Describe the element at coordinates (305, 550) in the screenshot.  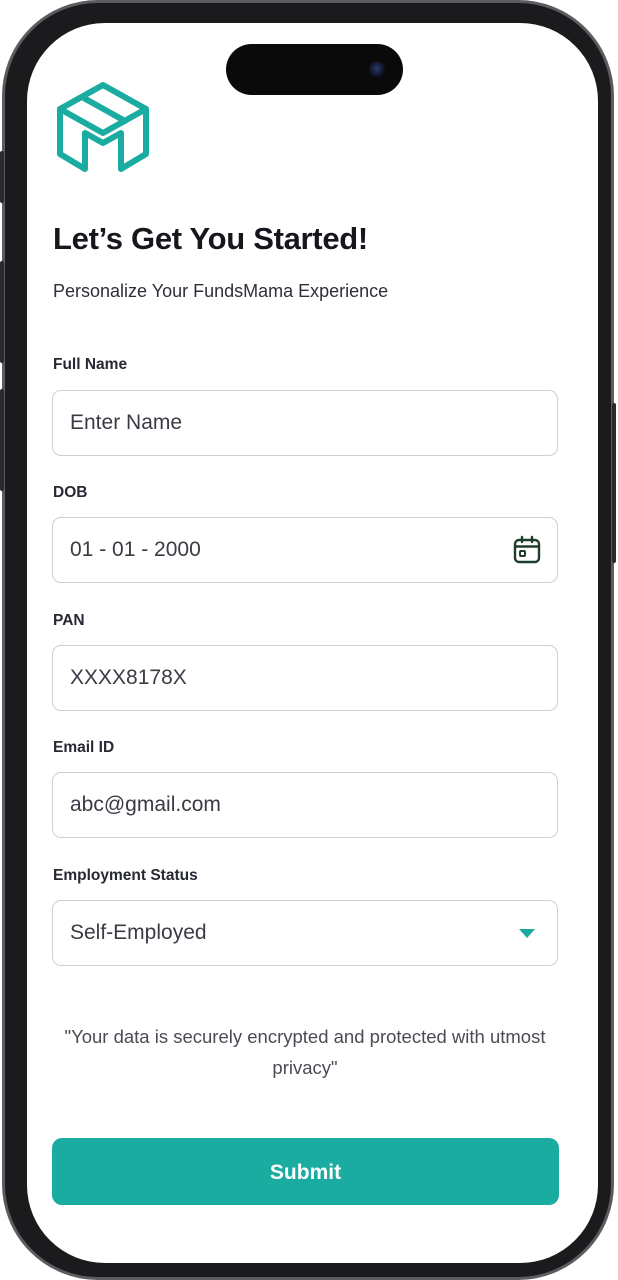
I see `dob-field: 01 - 01 - 2000` at that location.